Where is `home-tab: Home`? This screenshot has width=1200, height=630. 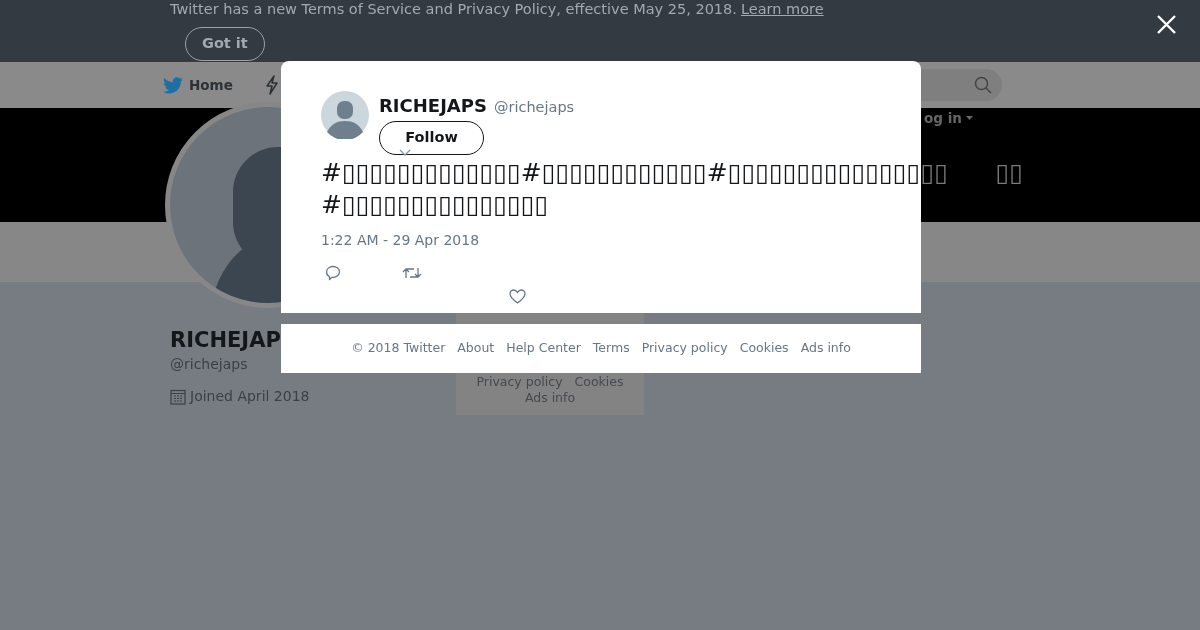
home-tab: Home is located at coordinates (211, 85).